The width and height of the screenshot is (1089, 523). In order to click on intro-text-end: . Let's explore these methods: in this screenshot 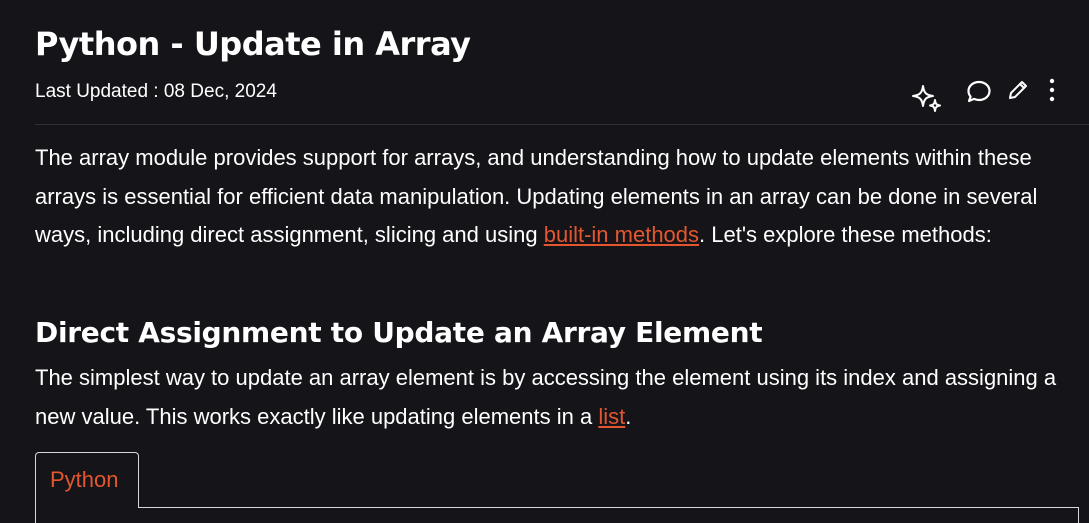, I will do `click(845, 234)`.